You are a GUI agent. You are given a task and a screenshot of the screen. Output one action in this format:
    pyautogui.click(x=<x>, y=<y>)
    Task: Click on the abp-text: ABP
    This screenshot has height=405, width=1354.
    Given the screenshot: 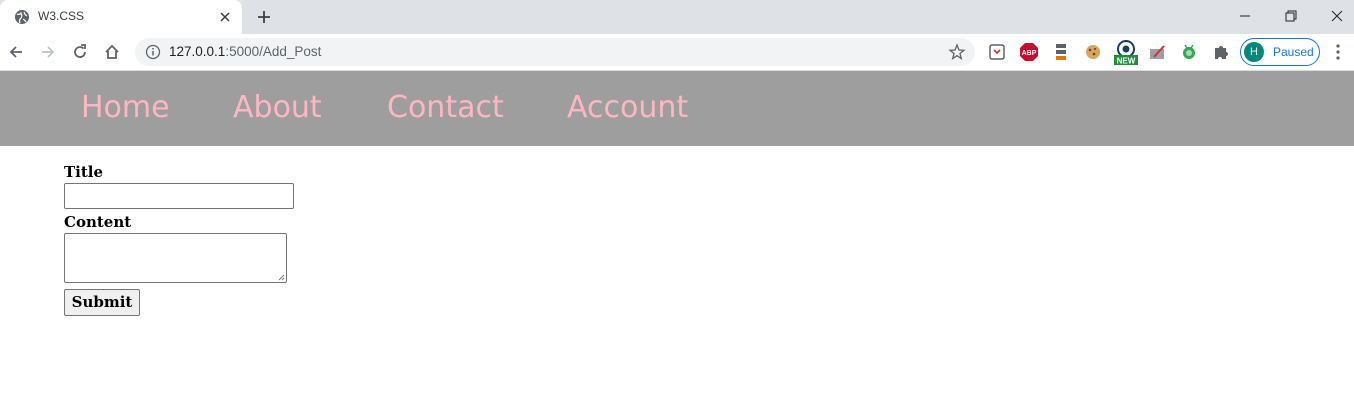 What is the action you would take?
    pyautogui.click(x=1029, y=53)
    